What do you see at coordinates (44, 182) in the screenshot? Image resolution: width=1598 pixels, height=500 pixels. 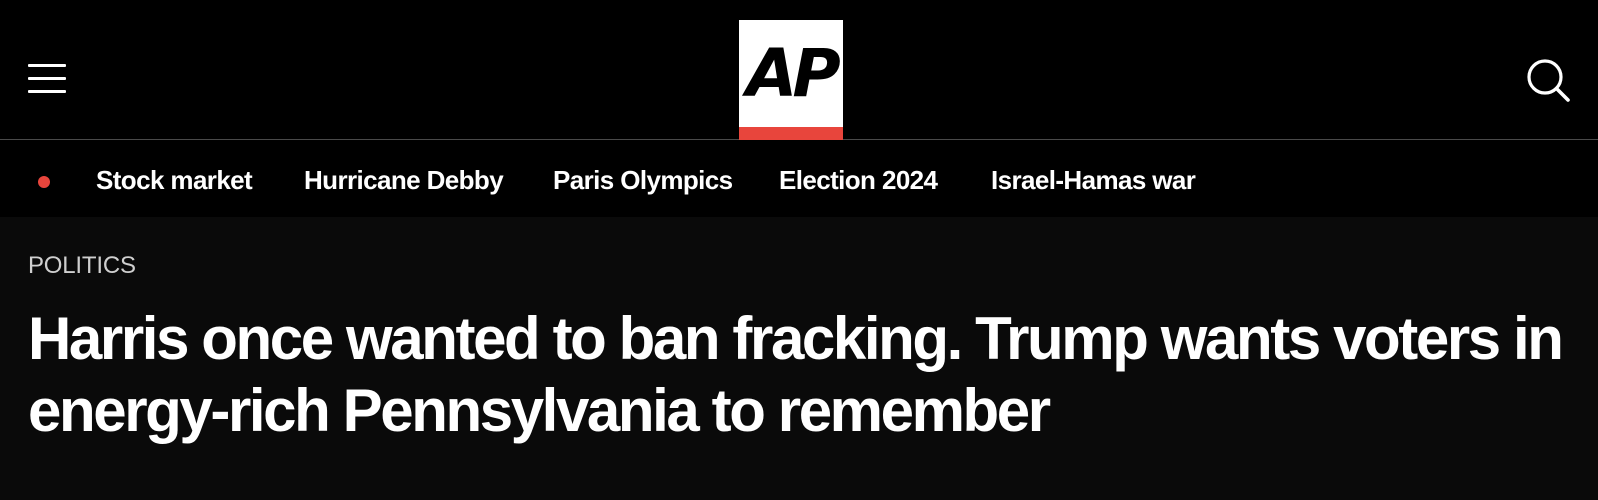 I see `live-indicator-dot` at bounding box center [44, 182].